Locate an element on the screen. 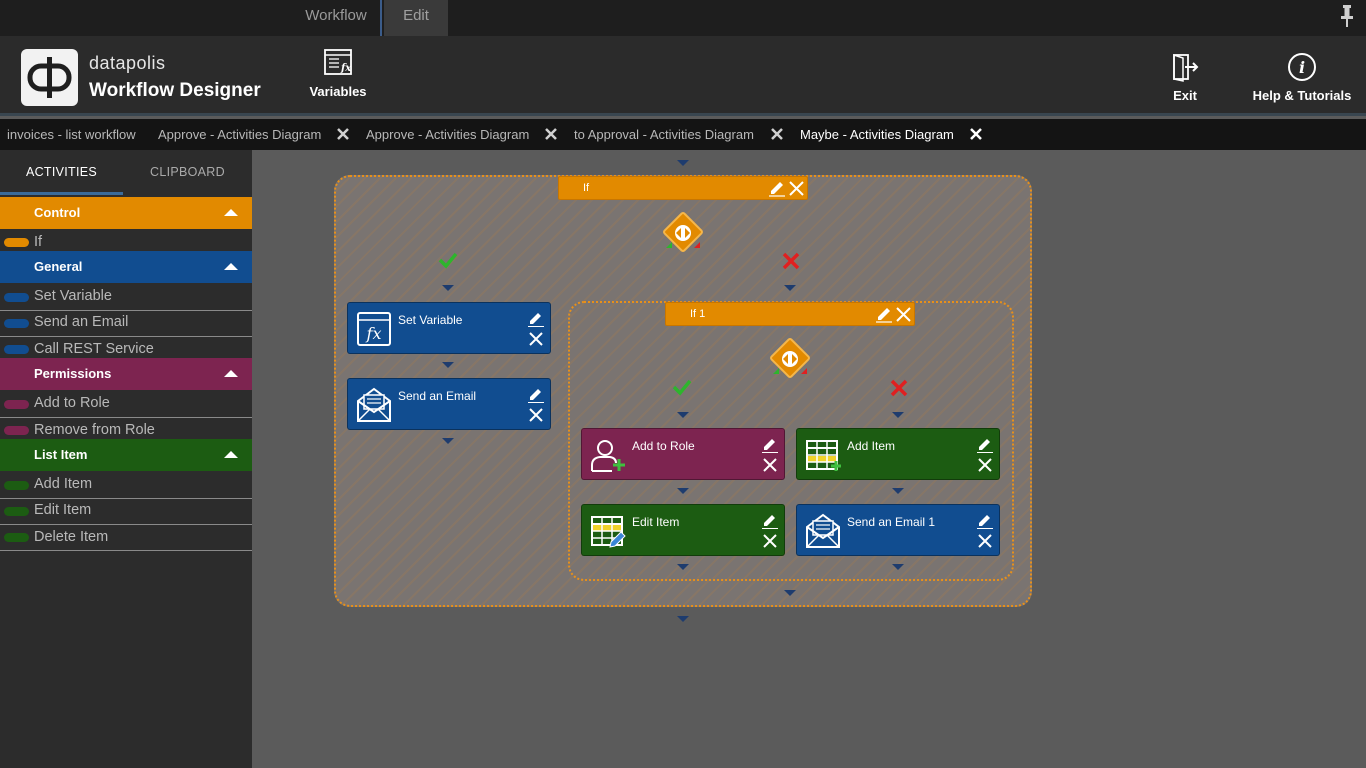  activity-label: Add Item is located at coordinates (63, 484).